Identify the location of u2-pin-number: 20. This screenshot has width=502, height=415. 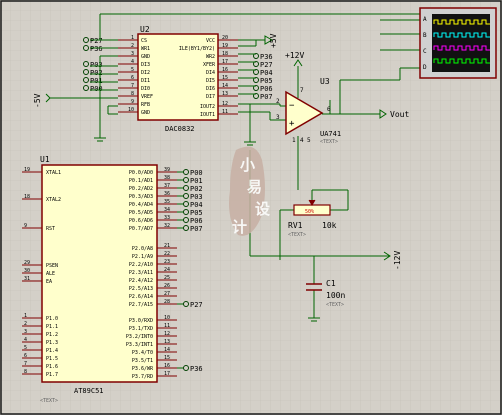
(225, 38).